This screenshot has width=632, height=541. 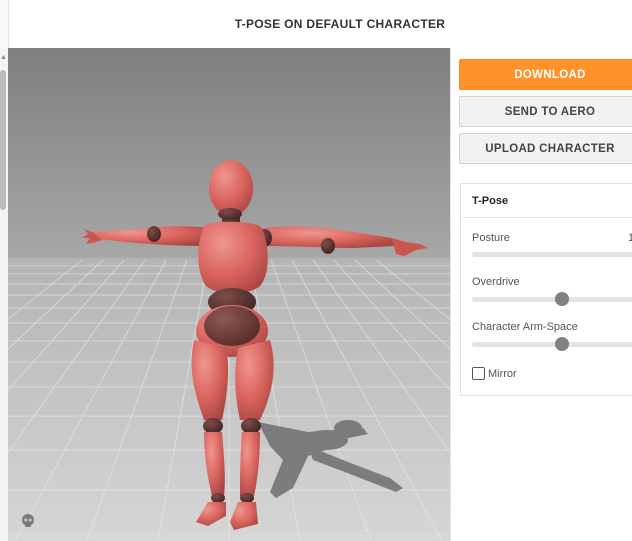 I want to click on top-bar: T-POSE ON DEFAULT CHARACTER, so click(x=316, y=24).